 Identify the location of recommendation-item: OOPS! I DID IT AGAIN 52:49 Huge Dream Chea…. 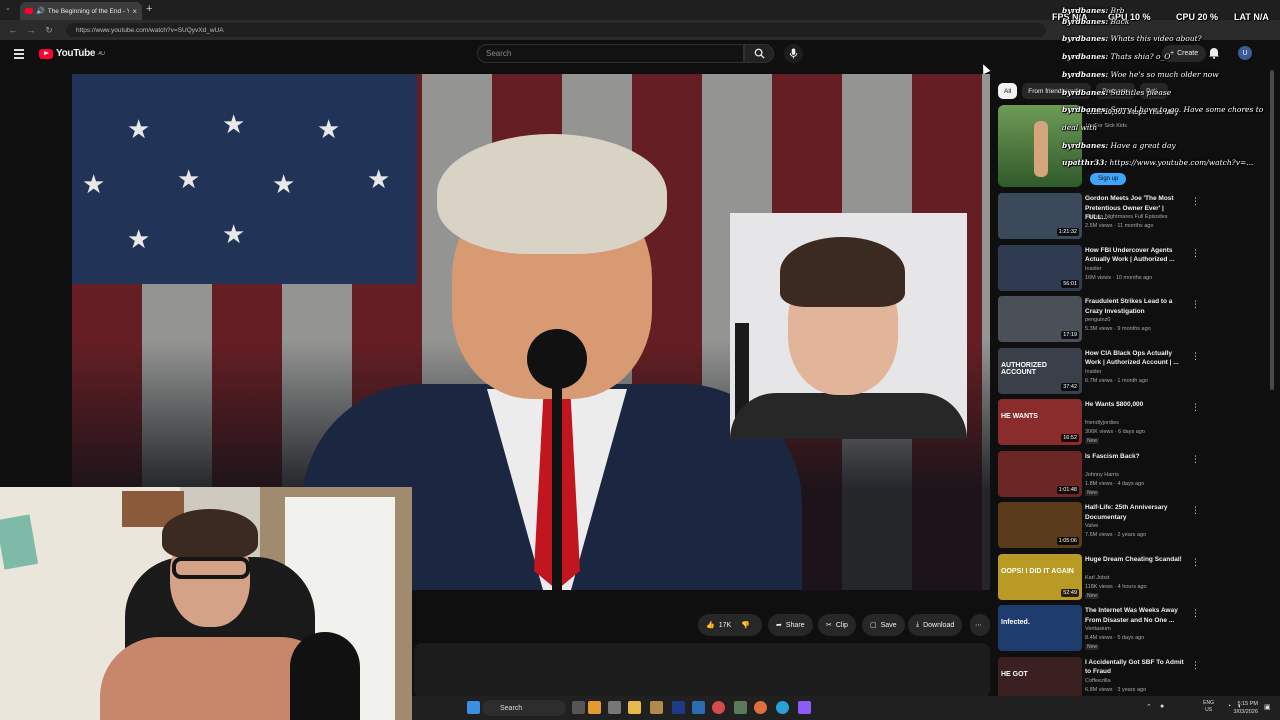
(1133, 579).